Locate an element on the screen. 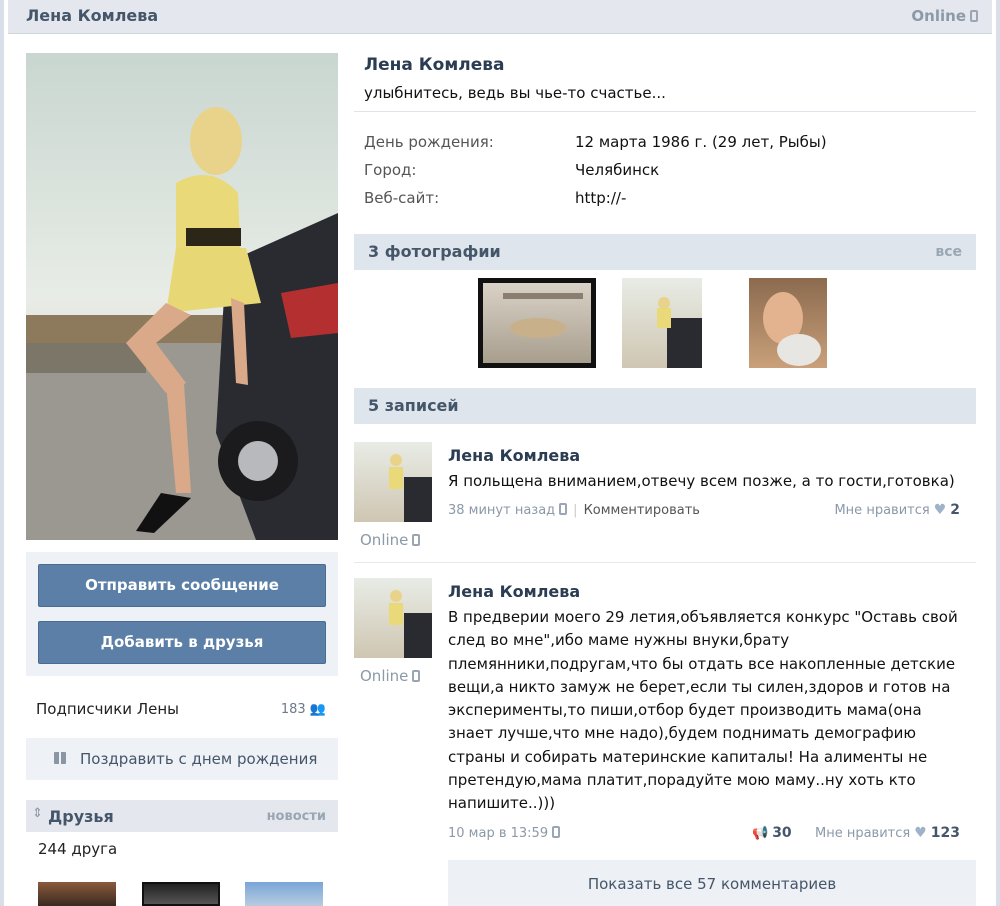  like-button: Мне нравится ♥ 123 is located at coordinates (887, 833).